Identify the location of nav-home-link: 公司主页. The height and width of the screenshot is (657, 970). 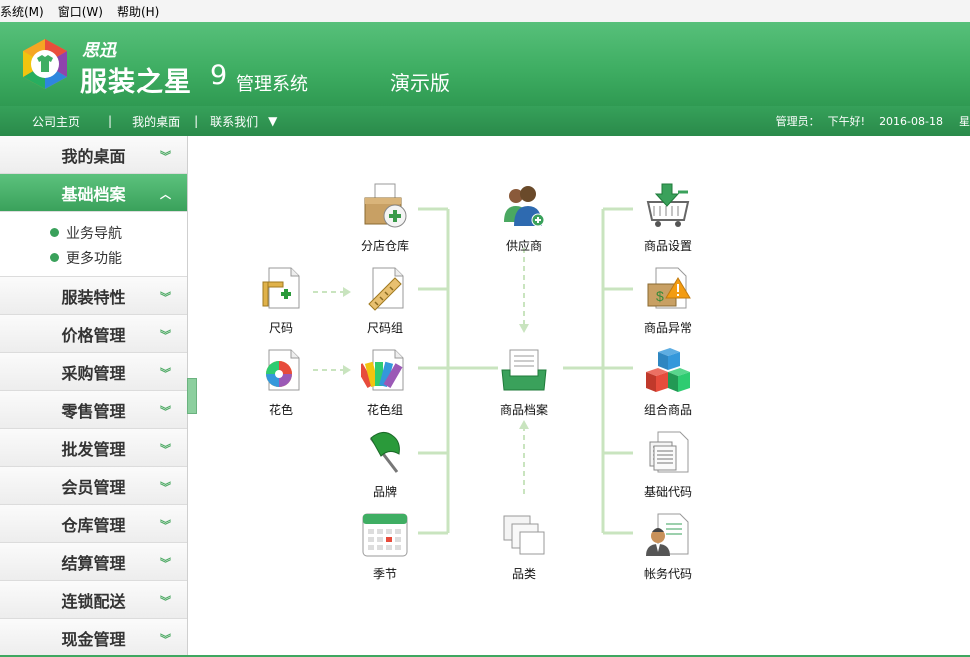
(56, 121).